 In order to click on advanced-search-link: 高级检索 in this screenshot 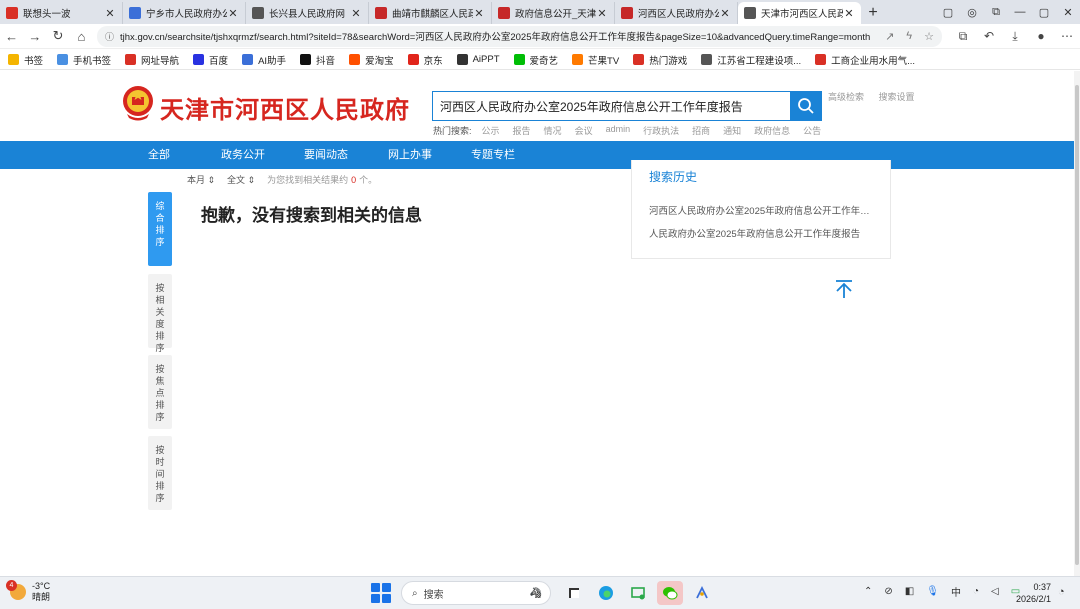, I will do `click(846, 97)`.